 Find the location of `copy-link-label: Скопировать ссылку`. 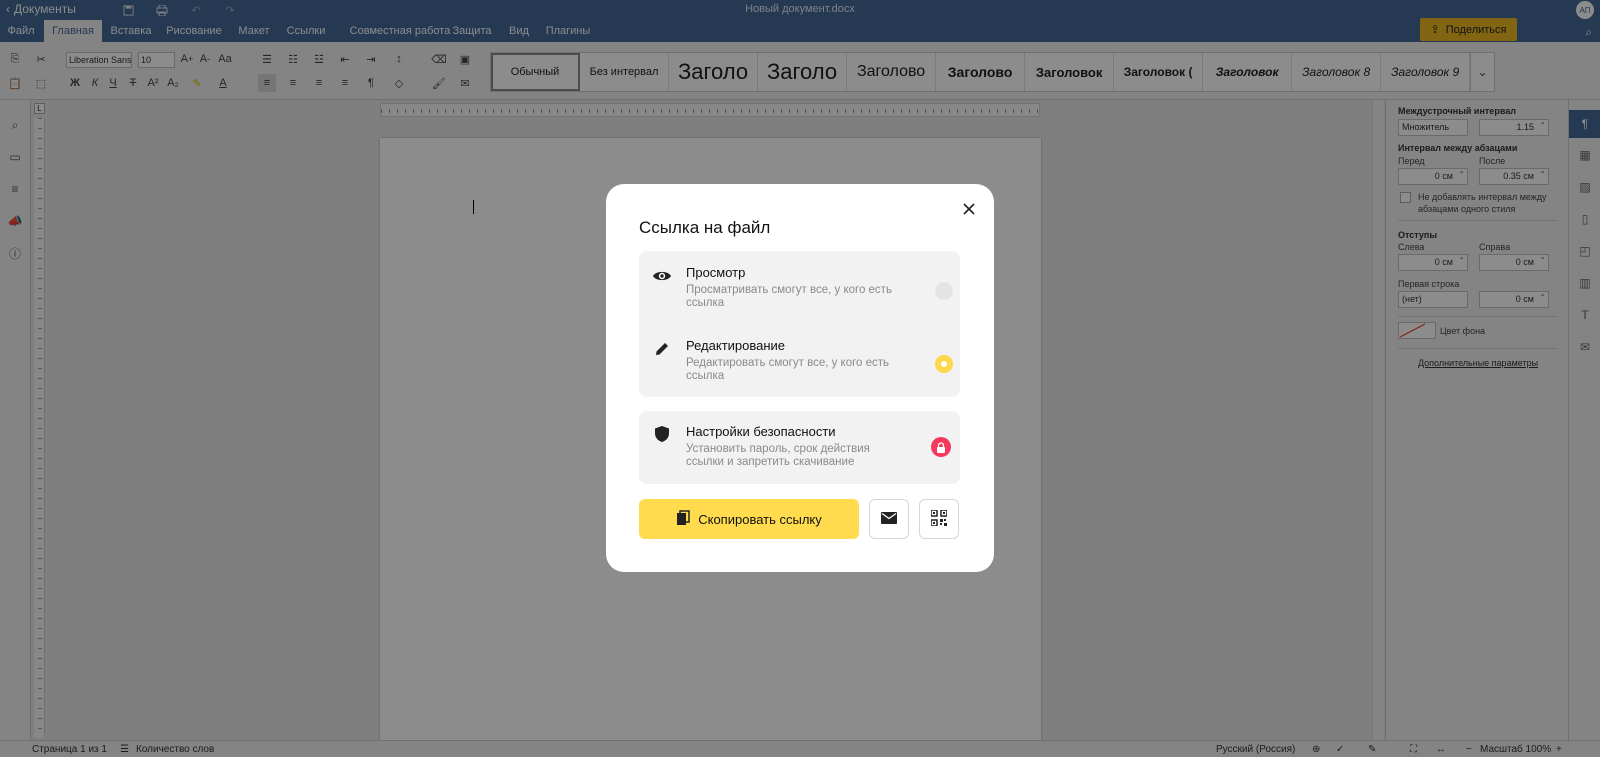

copy-link-label: Скопировать ссылку is located at coordinates (760, 519).